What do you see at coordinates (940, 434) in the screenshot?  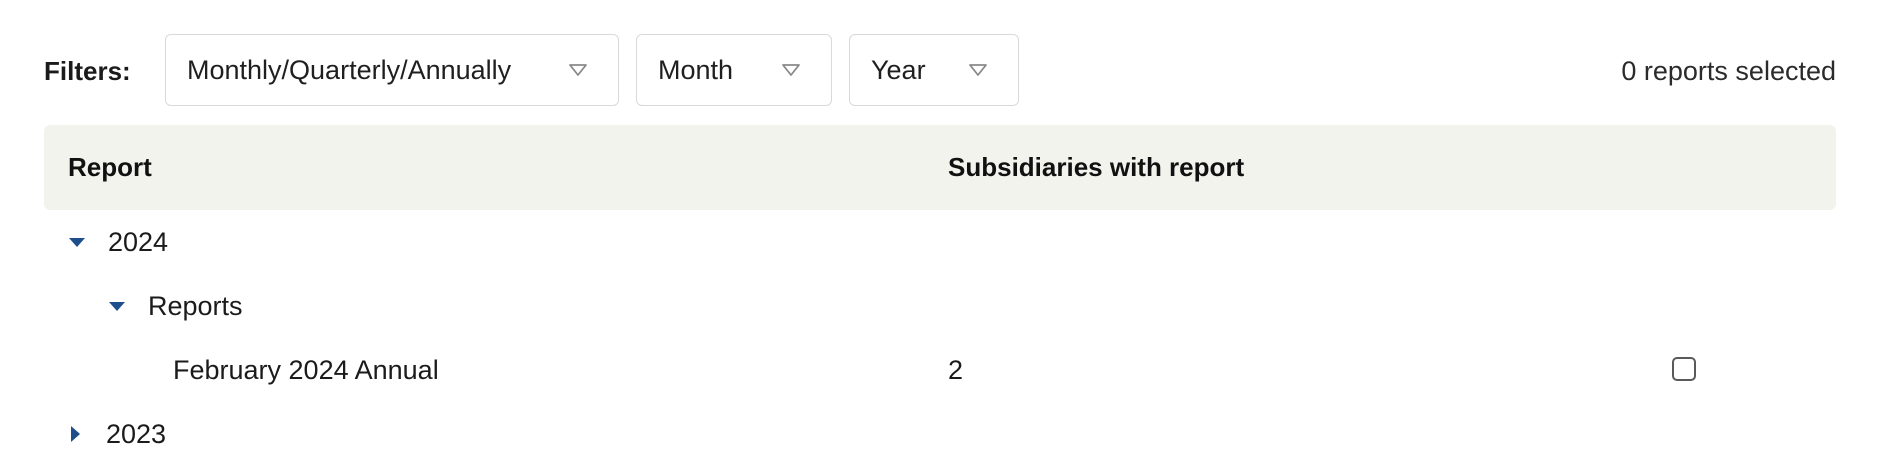 I see `tree-row-year-2023: 2023` at bounding box center [940, 434].